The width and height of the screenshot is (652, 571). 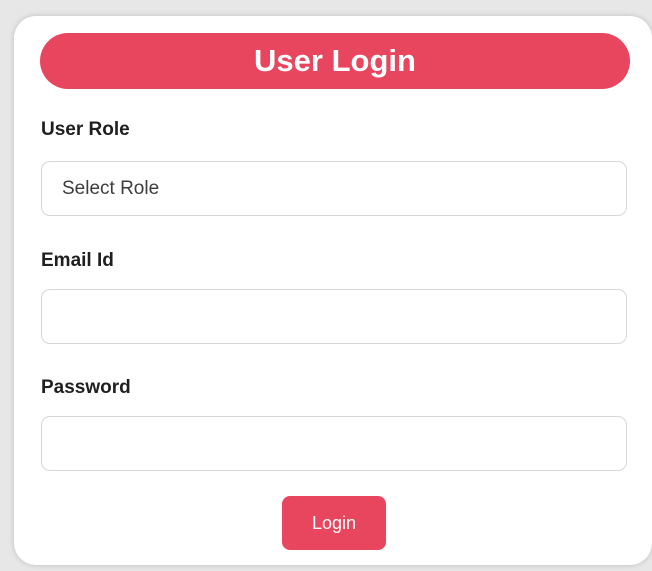 I want to click on user-role-select: Select Role, so click(x=334, y=188).